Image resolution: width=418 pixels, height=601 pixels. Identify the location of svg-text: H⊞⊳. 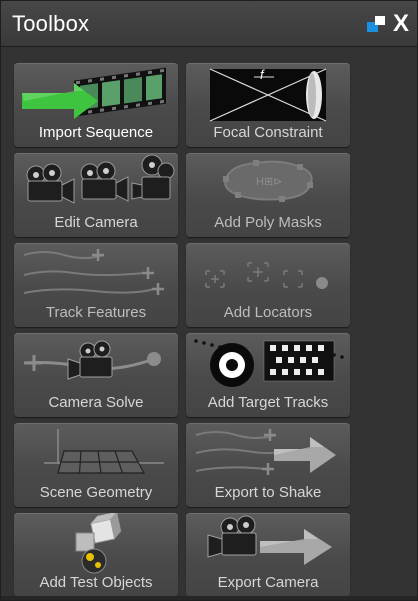
(269, 182).